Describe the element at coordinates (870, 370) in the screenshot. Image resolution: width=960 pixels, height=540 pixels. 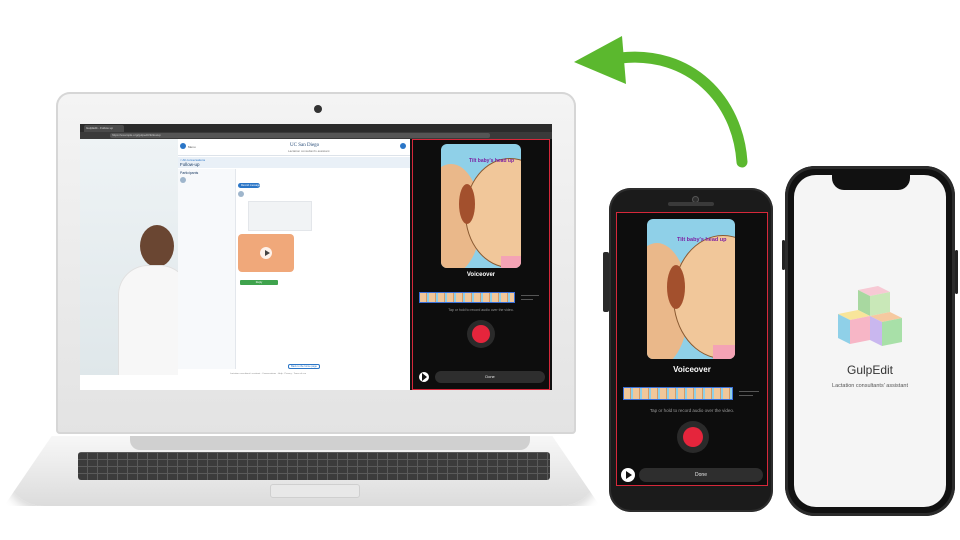
I see `app-name: GulpEdit` at that location.